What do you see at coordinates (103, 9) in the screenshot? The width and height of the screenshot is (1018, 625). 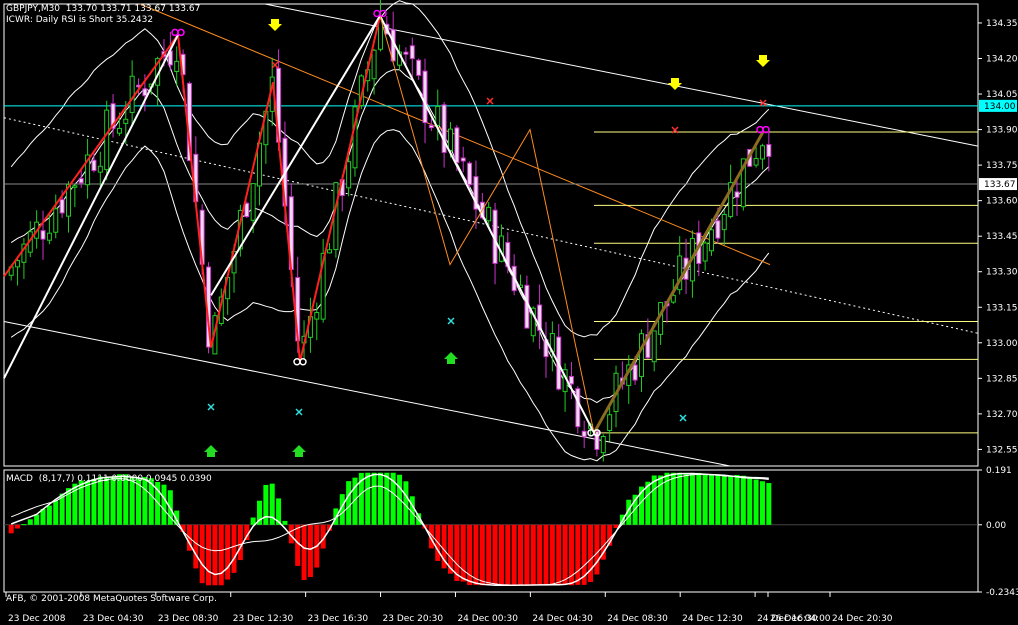 I see `symbol-info: GBPJPY,M30 133.70 133.71 133.67 133.67` at bounding box center [103, 9].